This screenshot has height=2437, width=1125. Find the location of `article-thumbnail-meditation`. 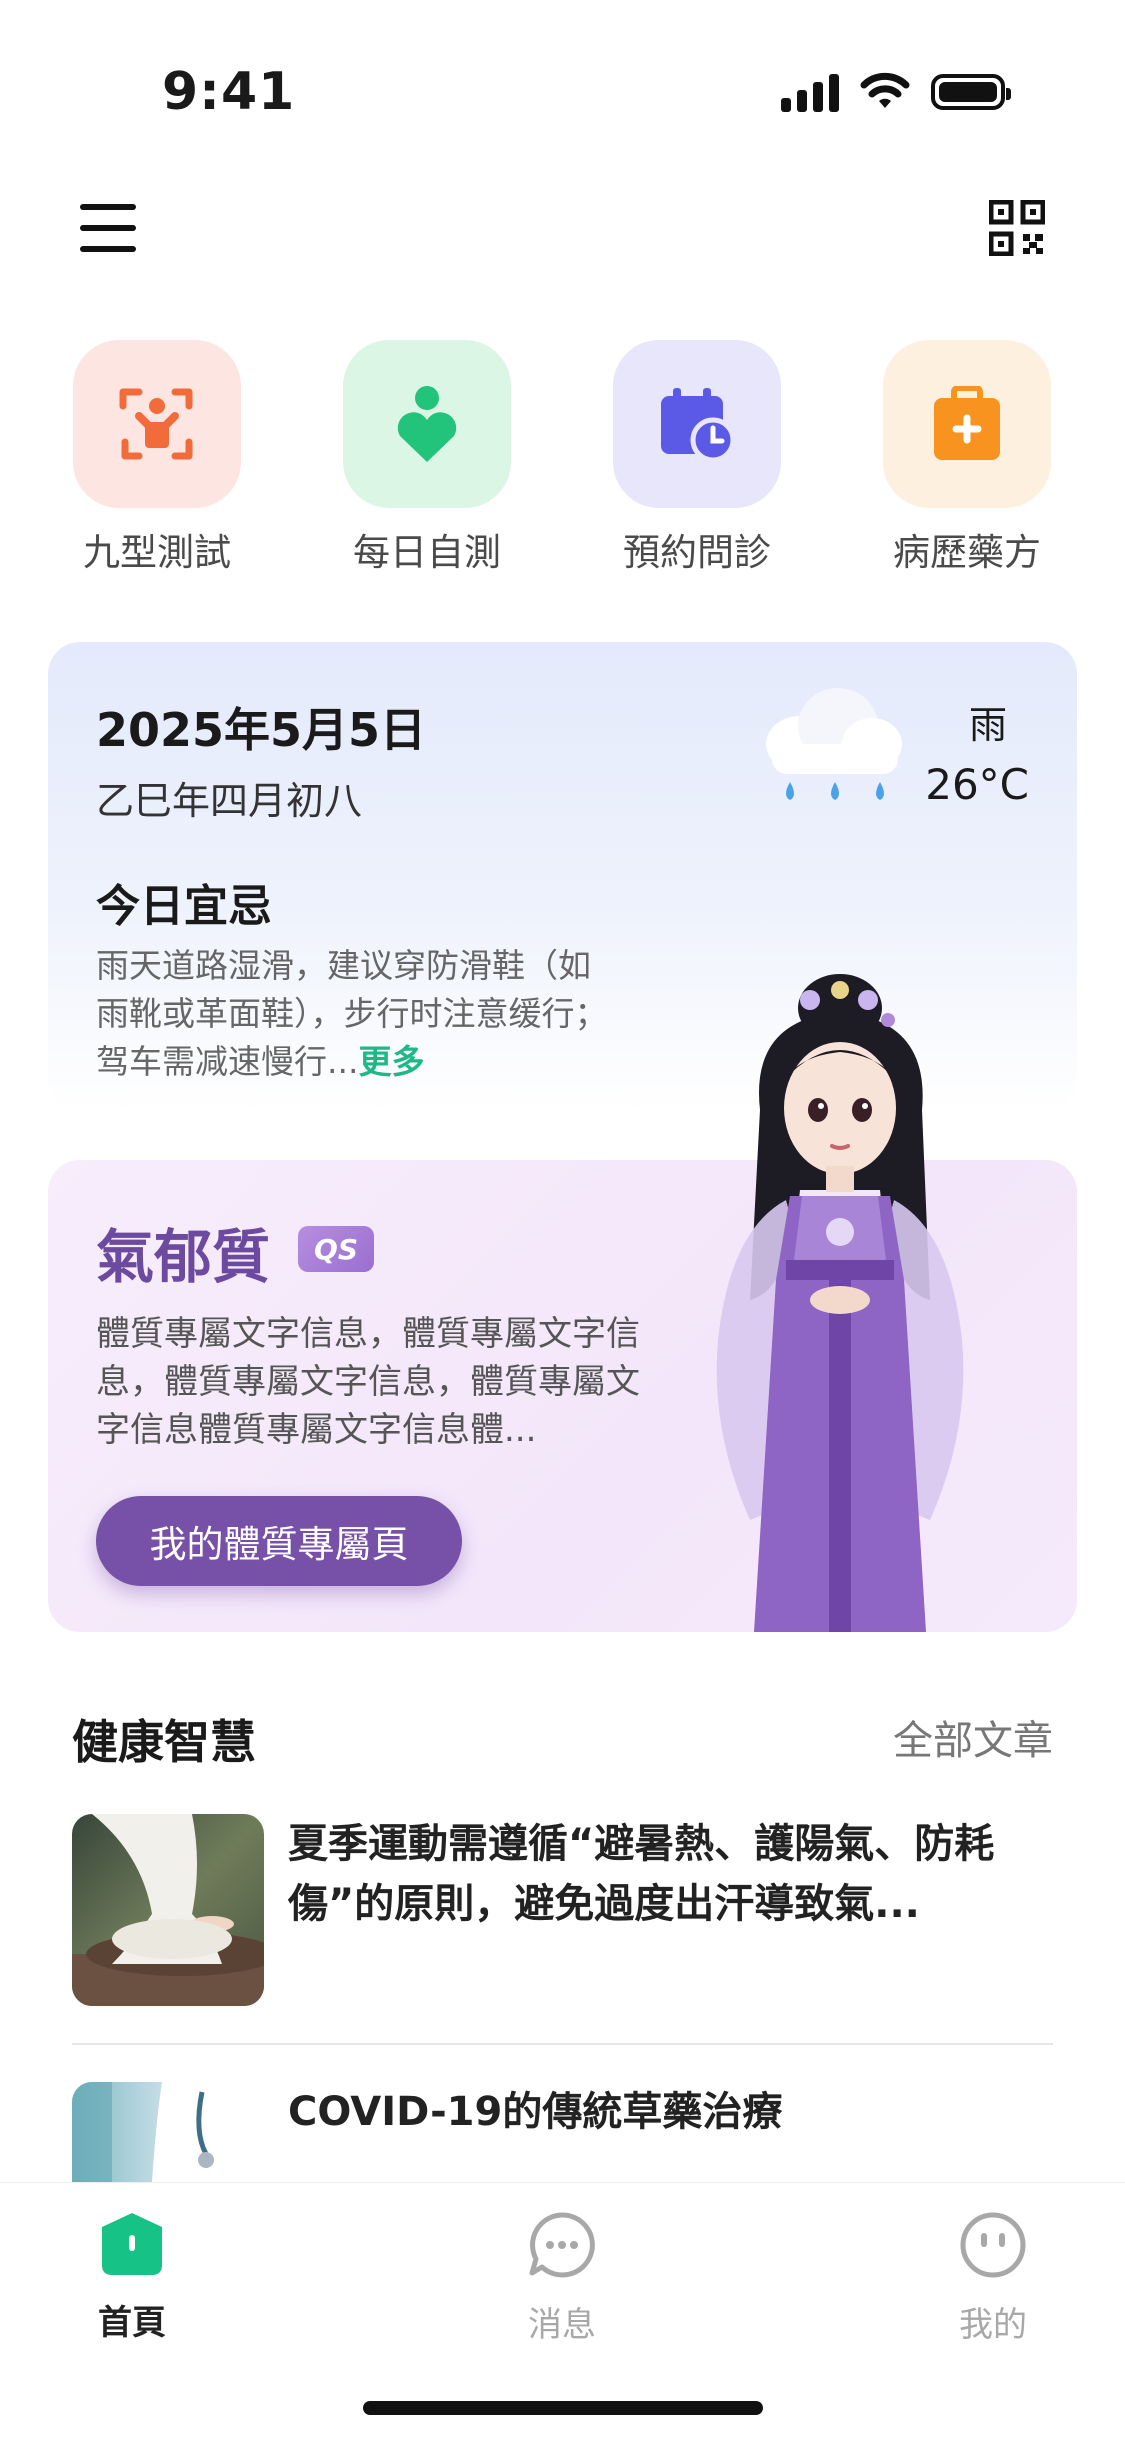

article-thumbnail-meditation is located at coordinates (168, 1910).